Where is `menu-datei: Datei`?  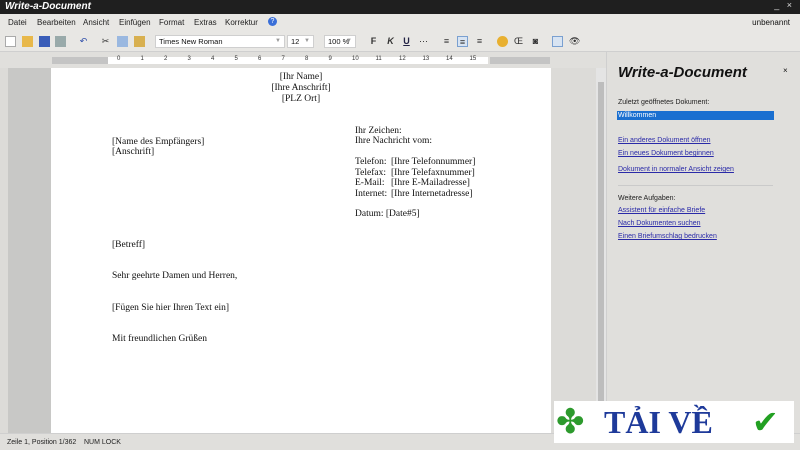 menu-datei: Datei is located at coordinates (17, 22).